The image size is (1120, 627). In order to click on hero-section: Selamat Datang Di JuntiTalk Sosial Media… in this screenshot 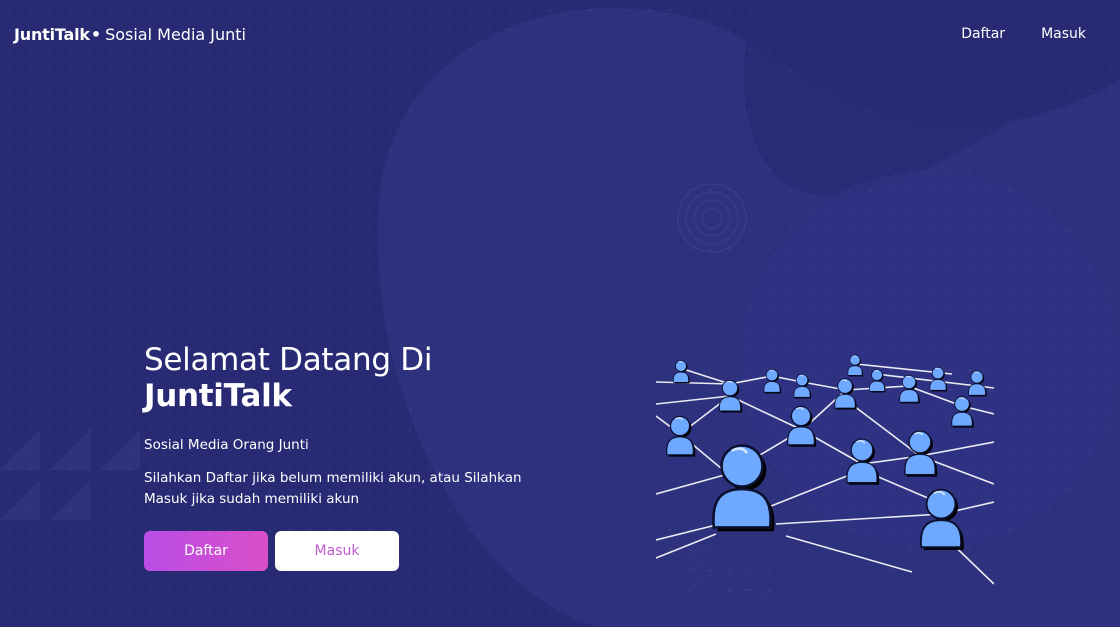, I will do `click(354, 456)`.